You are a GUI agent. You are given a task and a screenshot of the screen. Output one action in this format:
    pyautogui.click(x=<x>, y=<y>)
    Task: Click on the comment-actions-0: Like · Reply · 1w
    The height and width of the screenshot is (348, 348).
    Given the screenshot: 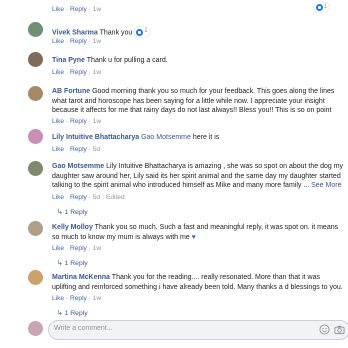 What is the action you would take?
    pyautogui.click(x=77, y=9)
    